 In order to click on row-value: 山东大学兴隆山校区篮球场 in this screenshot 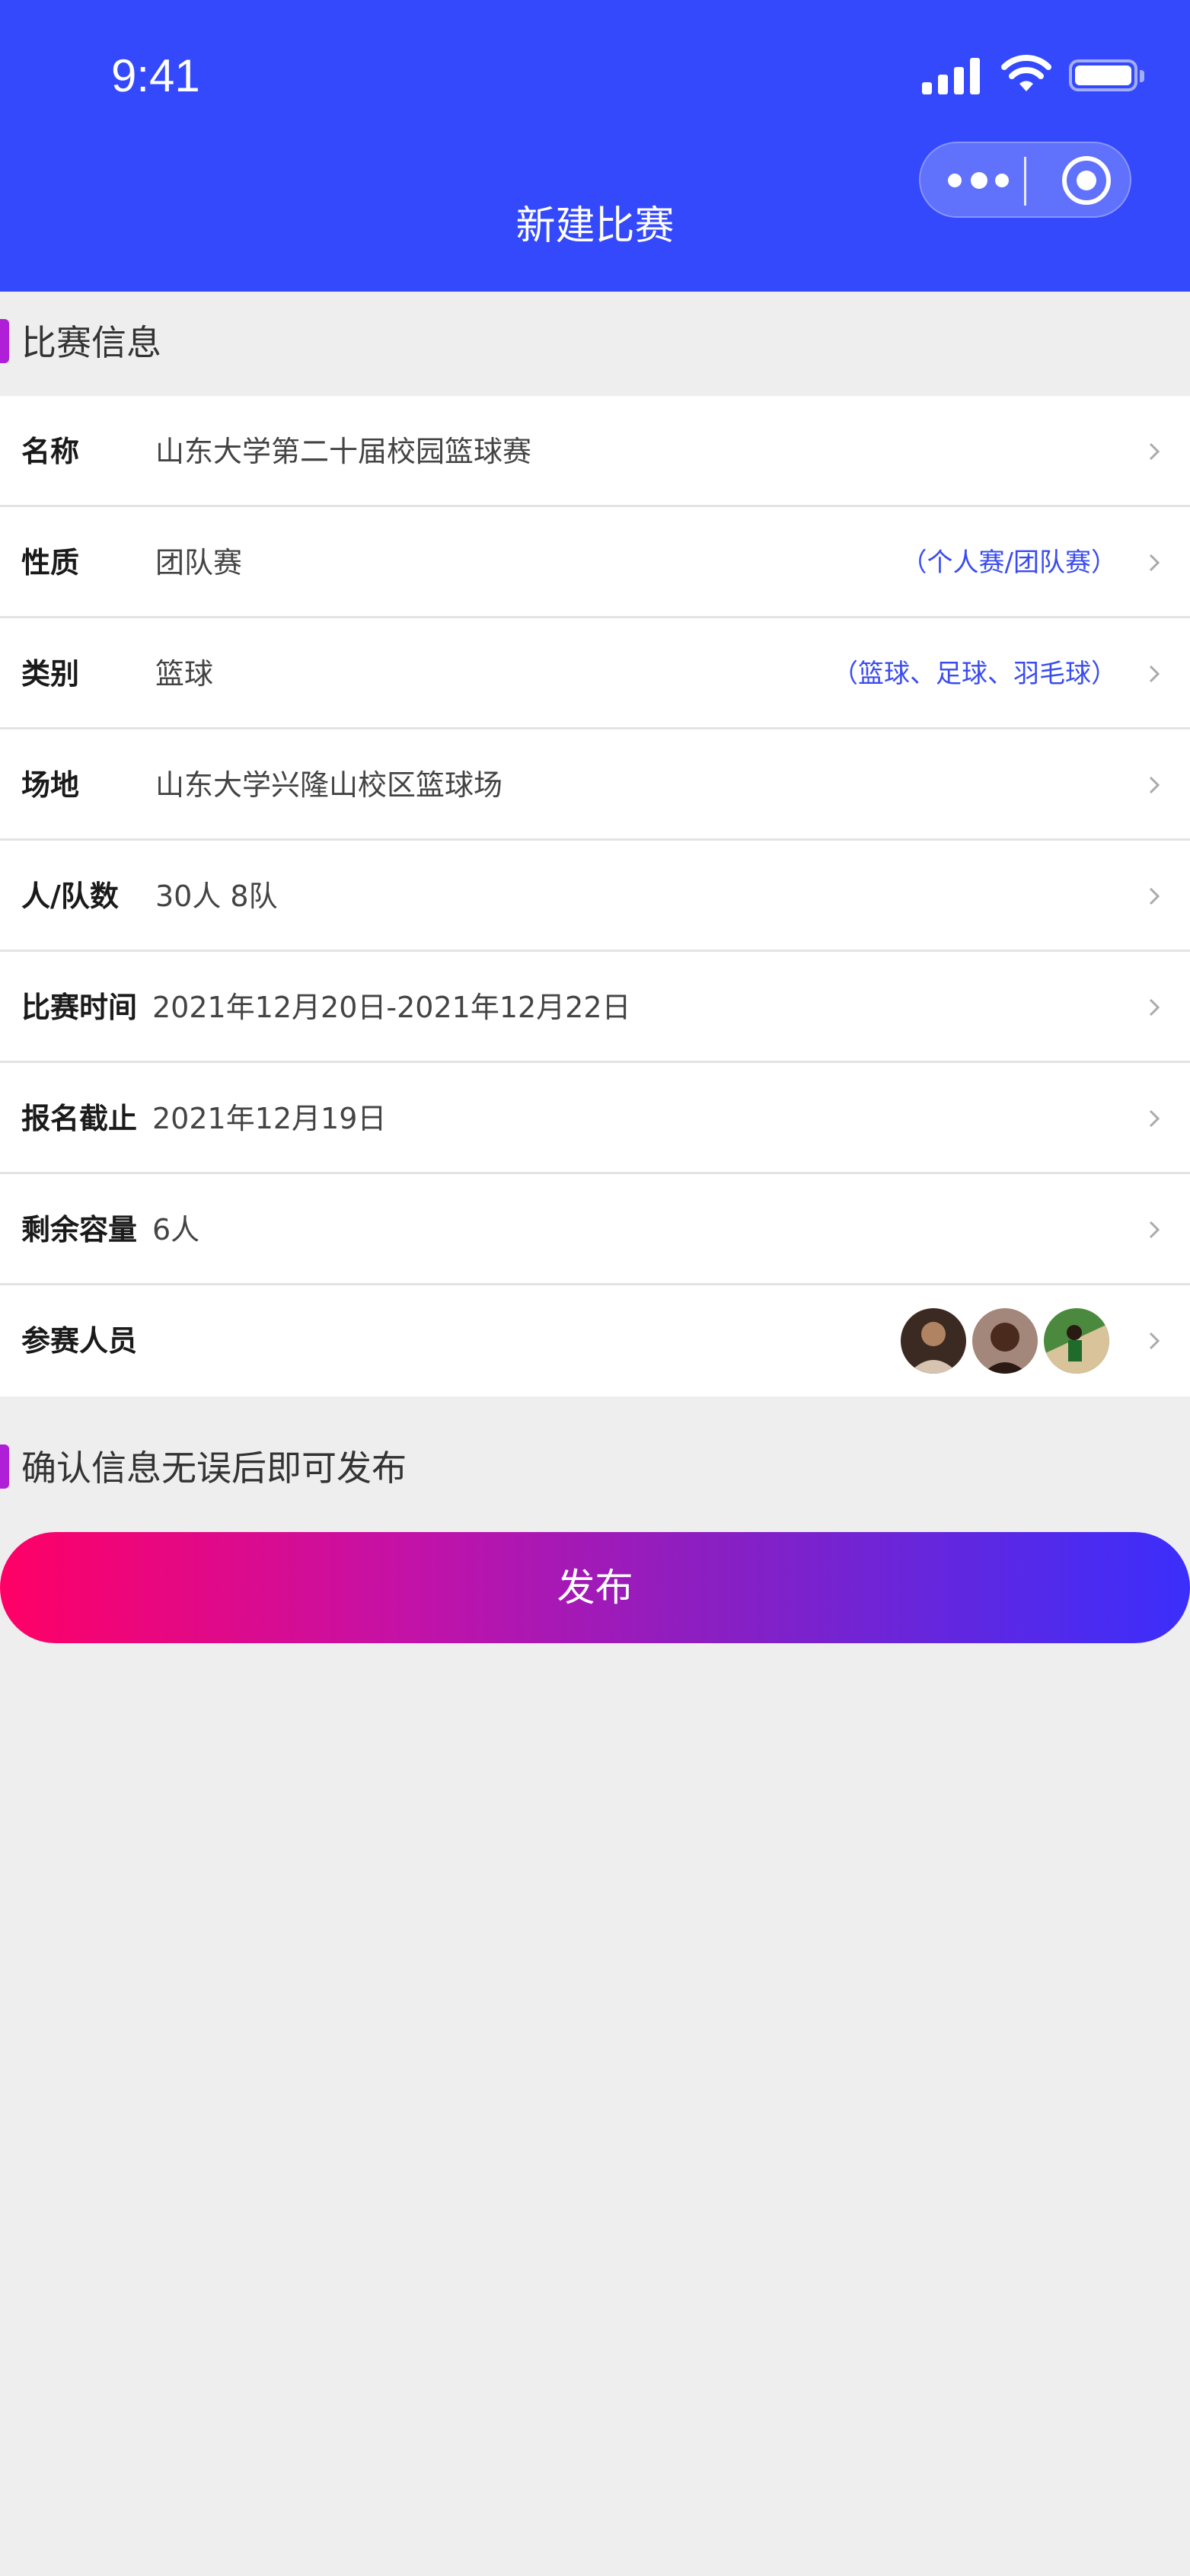, I will do `click(329, 785)`.